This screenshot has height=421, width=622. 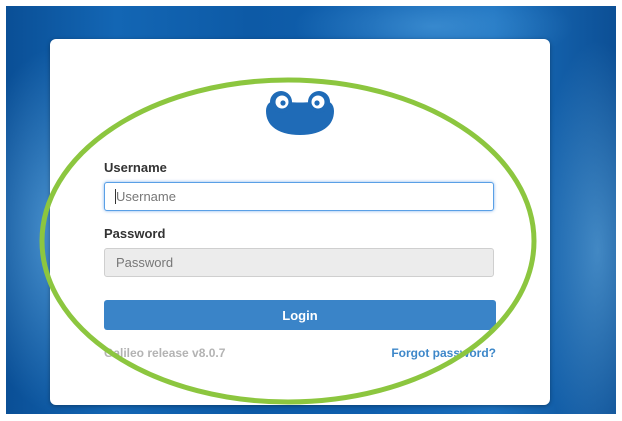 I want to click on login-button: Login, so click(x=300, y=315).